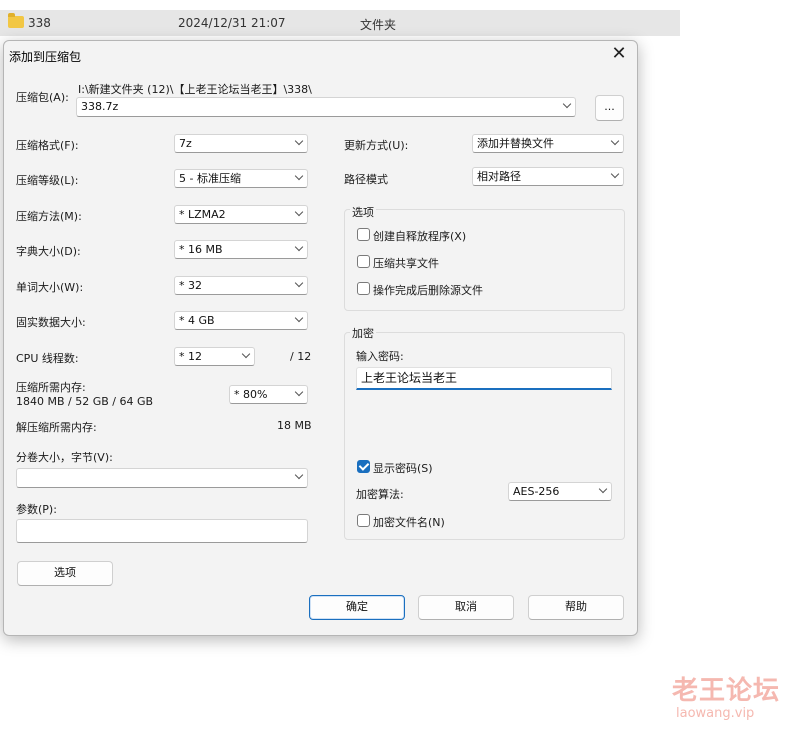 The width and height of the screenshot is (800, 731). Describe the element at coordinates (294, 425) in the screenshot. I see `decomp-value: 18 MB` at that location.